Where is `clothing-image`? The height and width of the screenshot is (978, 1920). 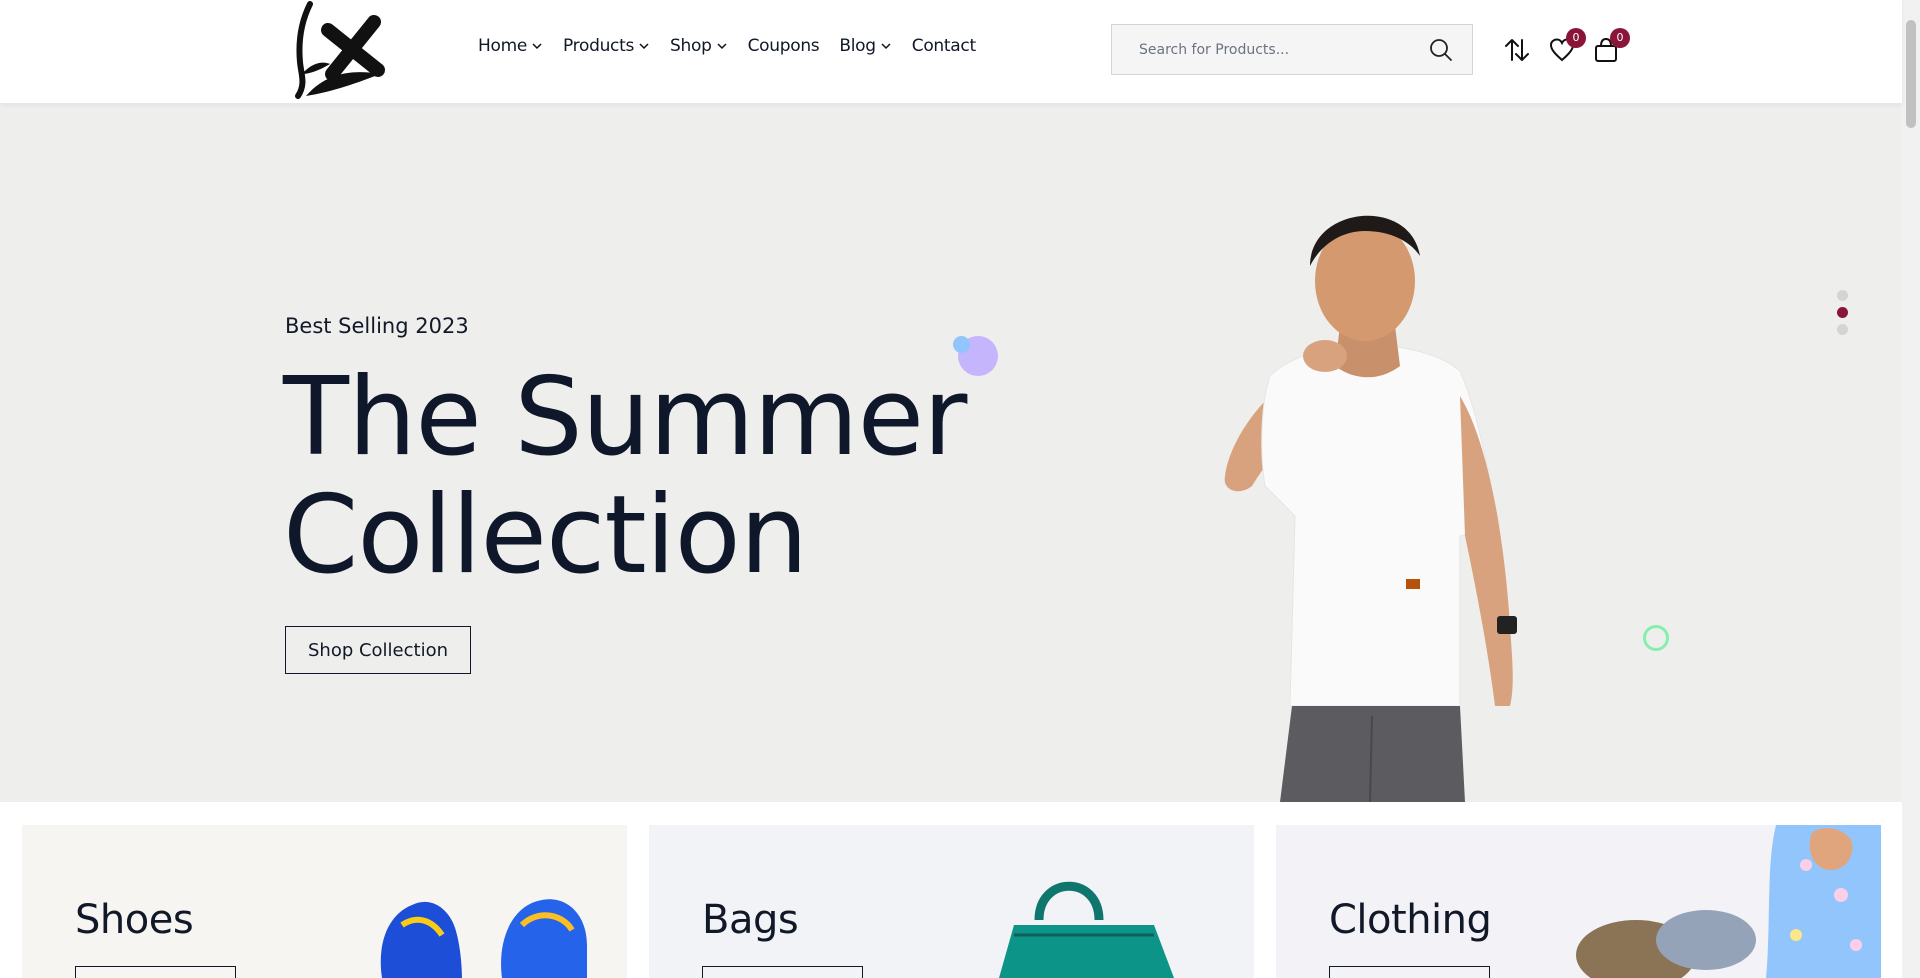 clothing-image is located at coordinates (1728, 901).